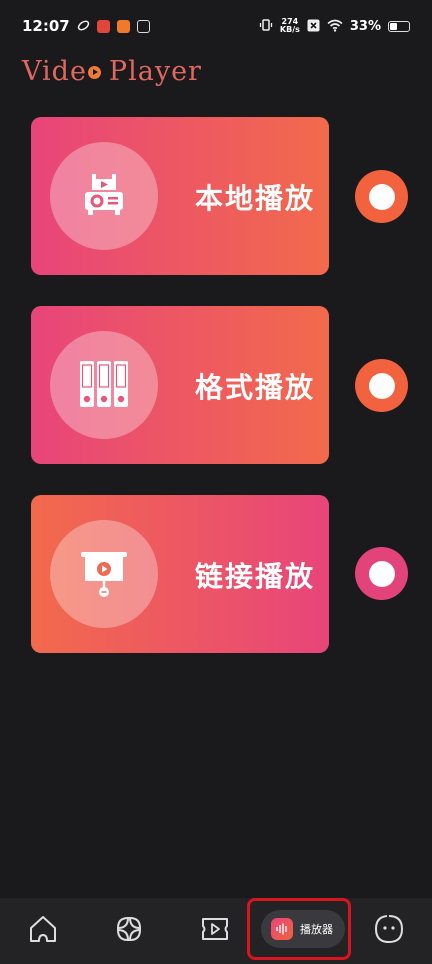 The width and height of the screenshot is (432, 964). I want to click on wifi-icon, so click(335, 26).